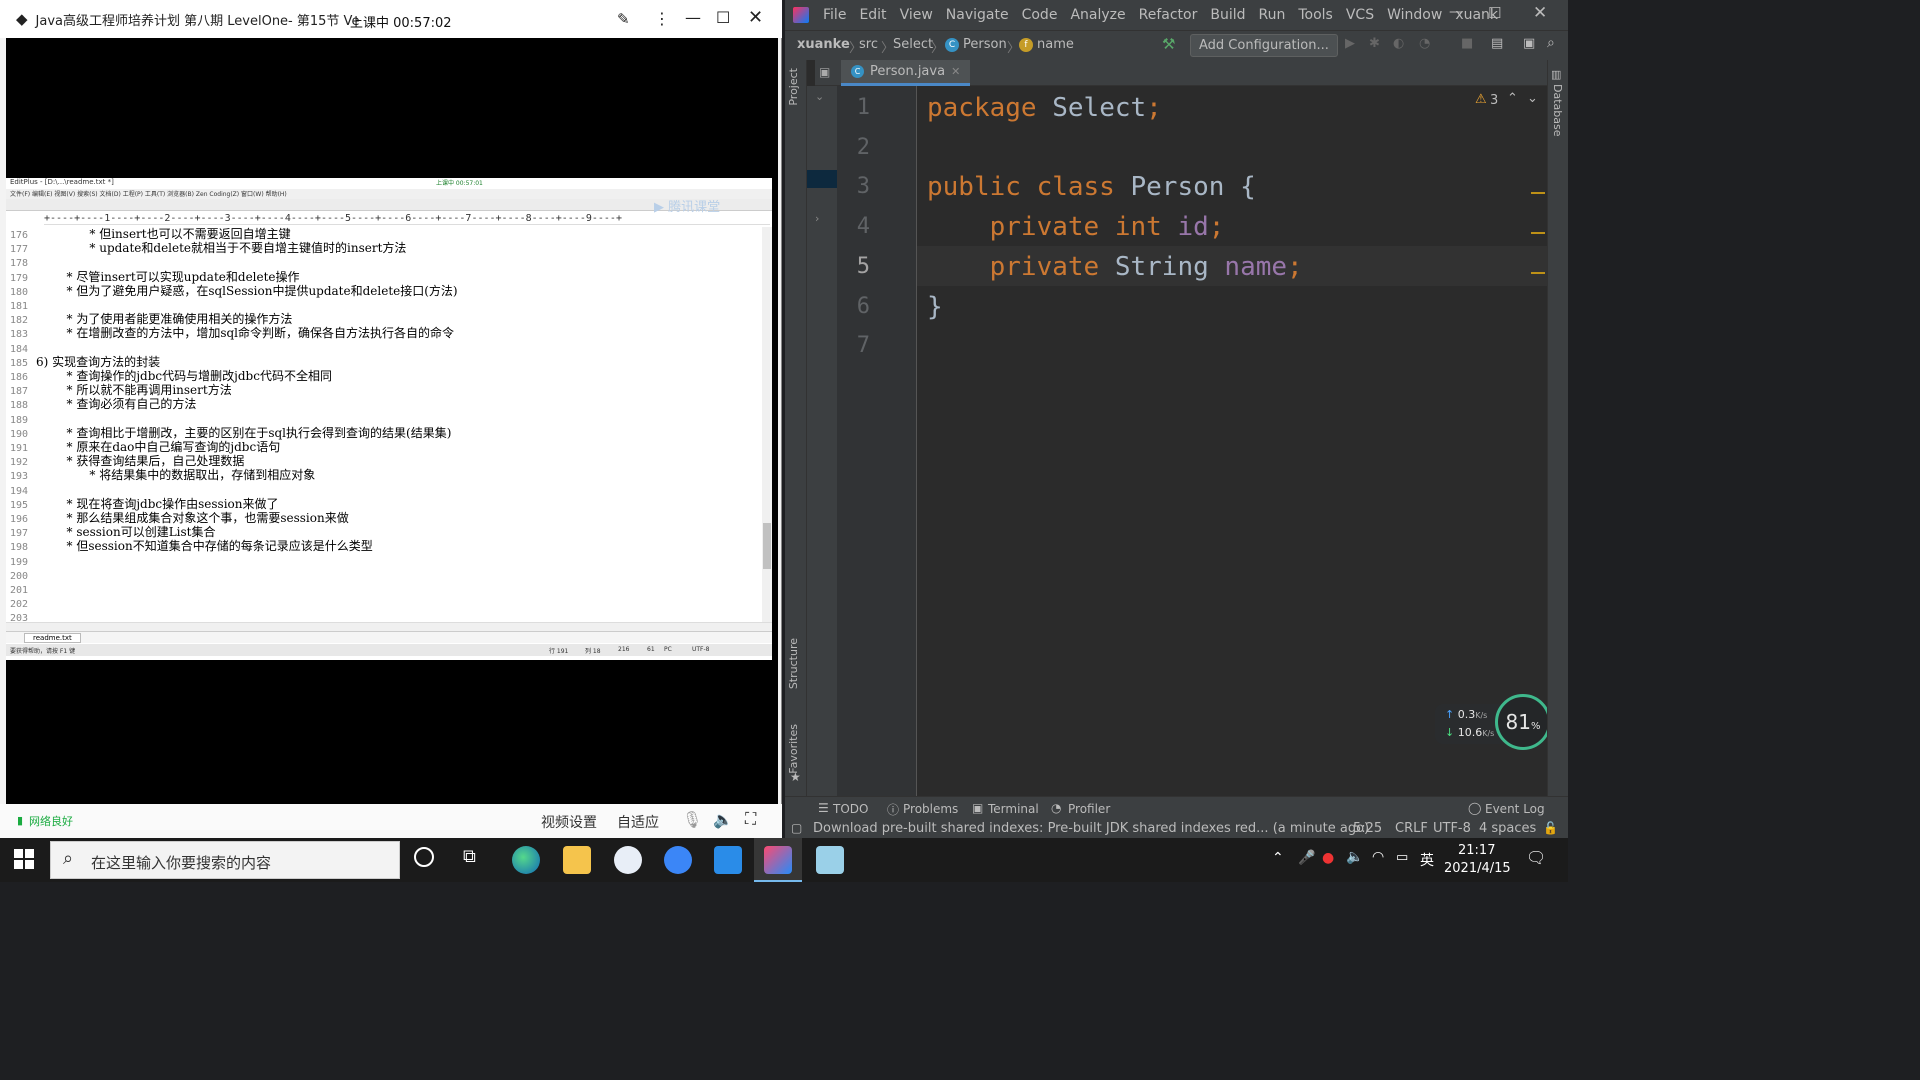 The width and height of the screenshot is (1920, 1080). Describe the element at coordinates (767, 424) in the screenshot. I see `editplus-scrollbar` at that location.